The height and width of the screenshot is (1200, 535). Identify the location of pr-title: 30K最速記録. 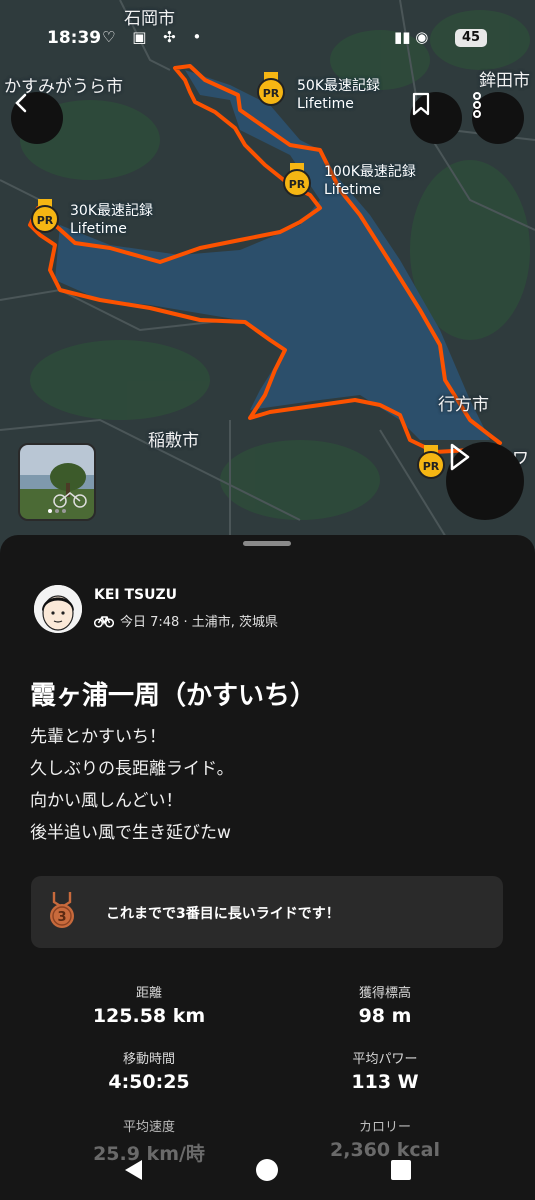
(111, 211).